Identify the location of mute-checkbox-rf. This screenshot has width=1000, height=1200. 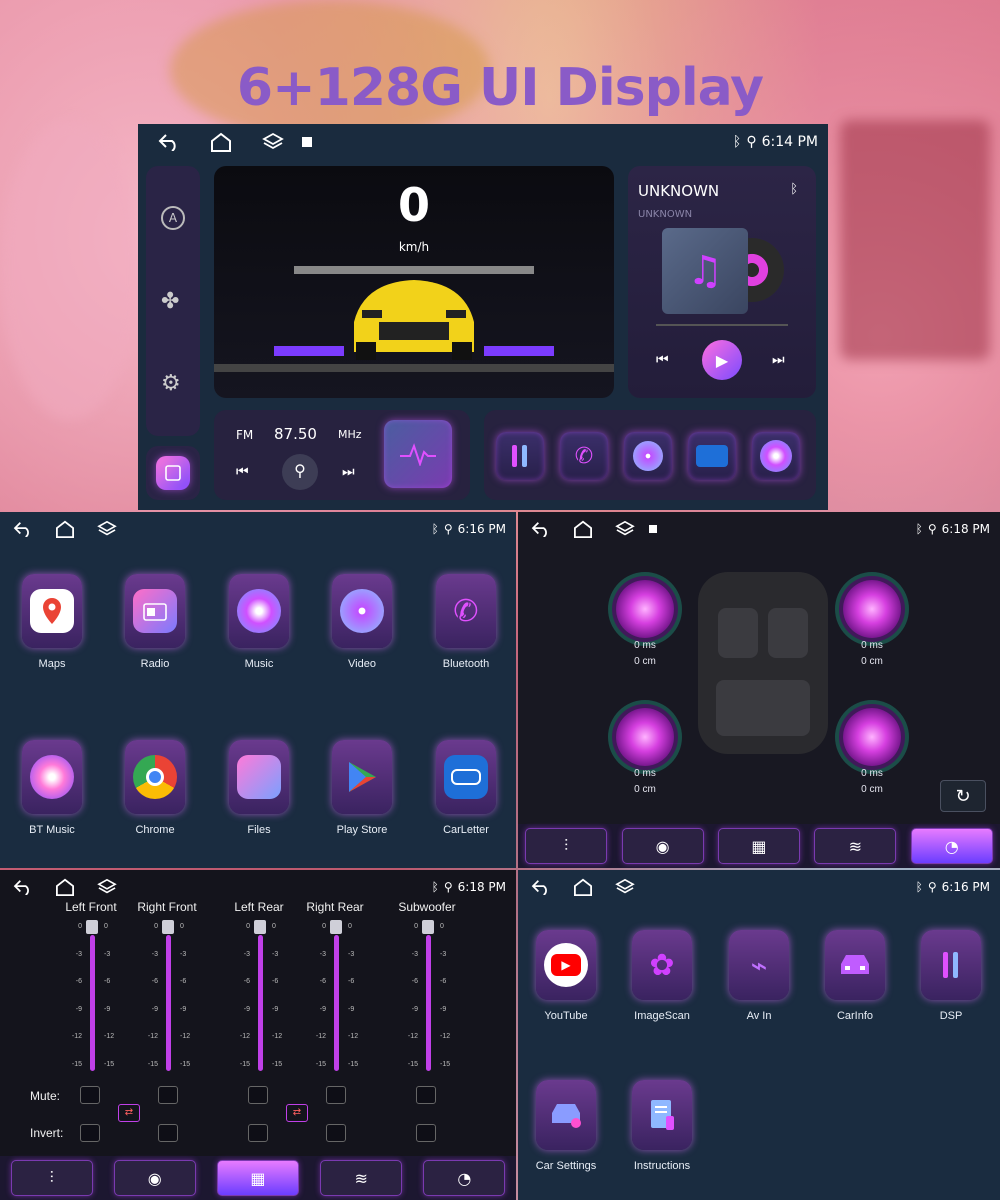
(168, 1095).